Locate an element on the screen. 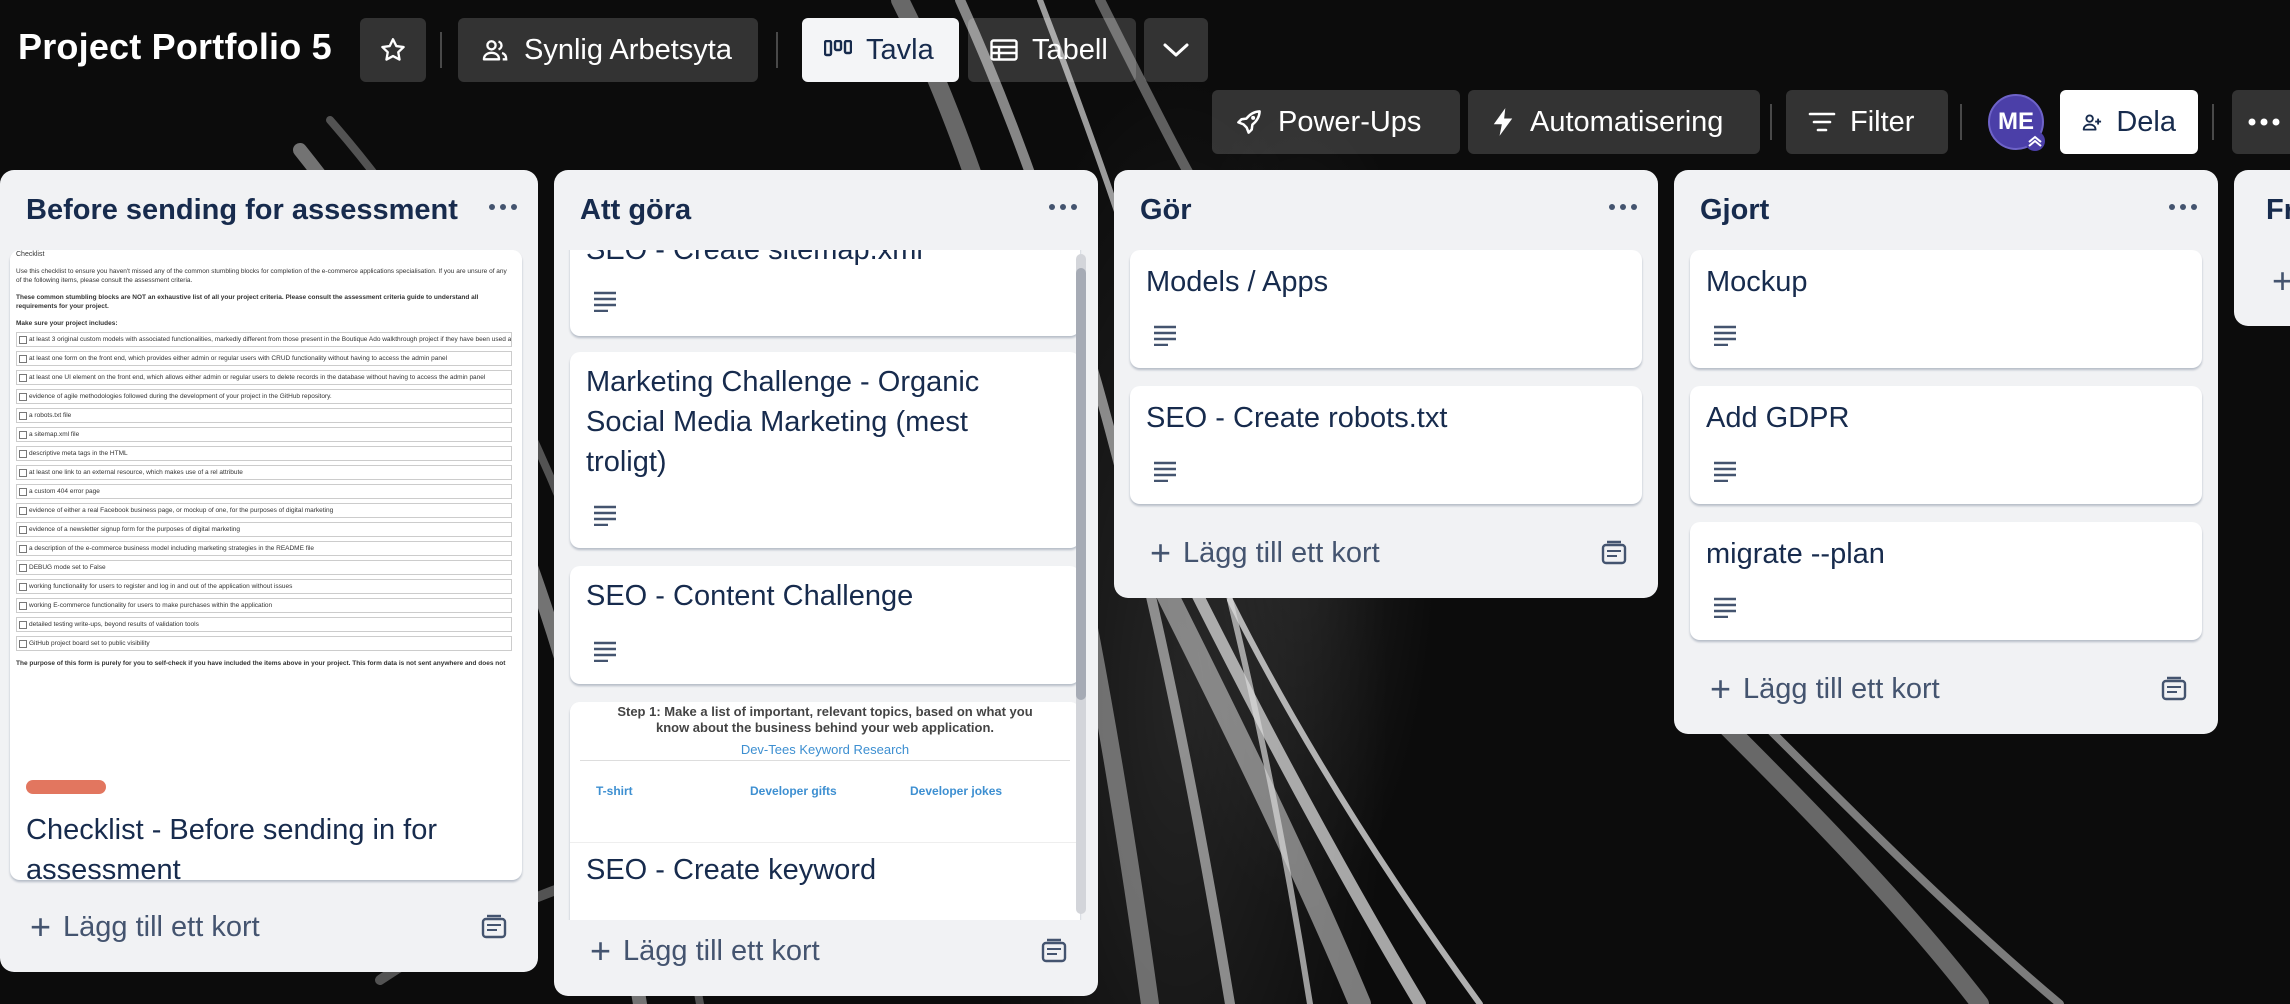 The height and width of the screenshot is (1004, 2290). card-mockup: Mockup is located at coordinates (1946, 309).